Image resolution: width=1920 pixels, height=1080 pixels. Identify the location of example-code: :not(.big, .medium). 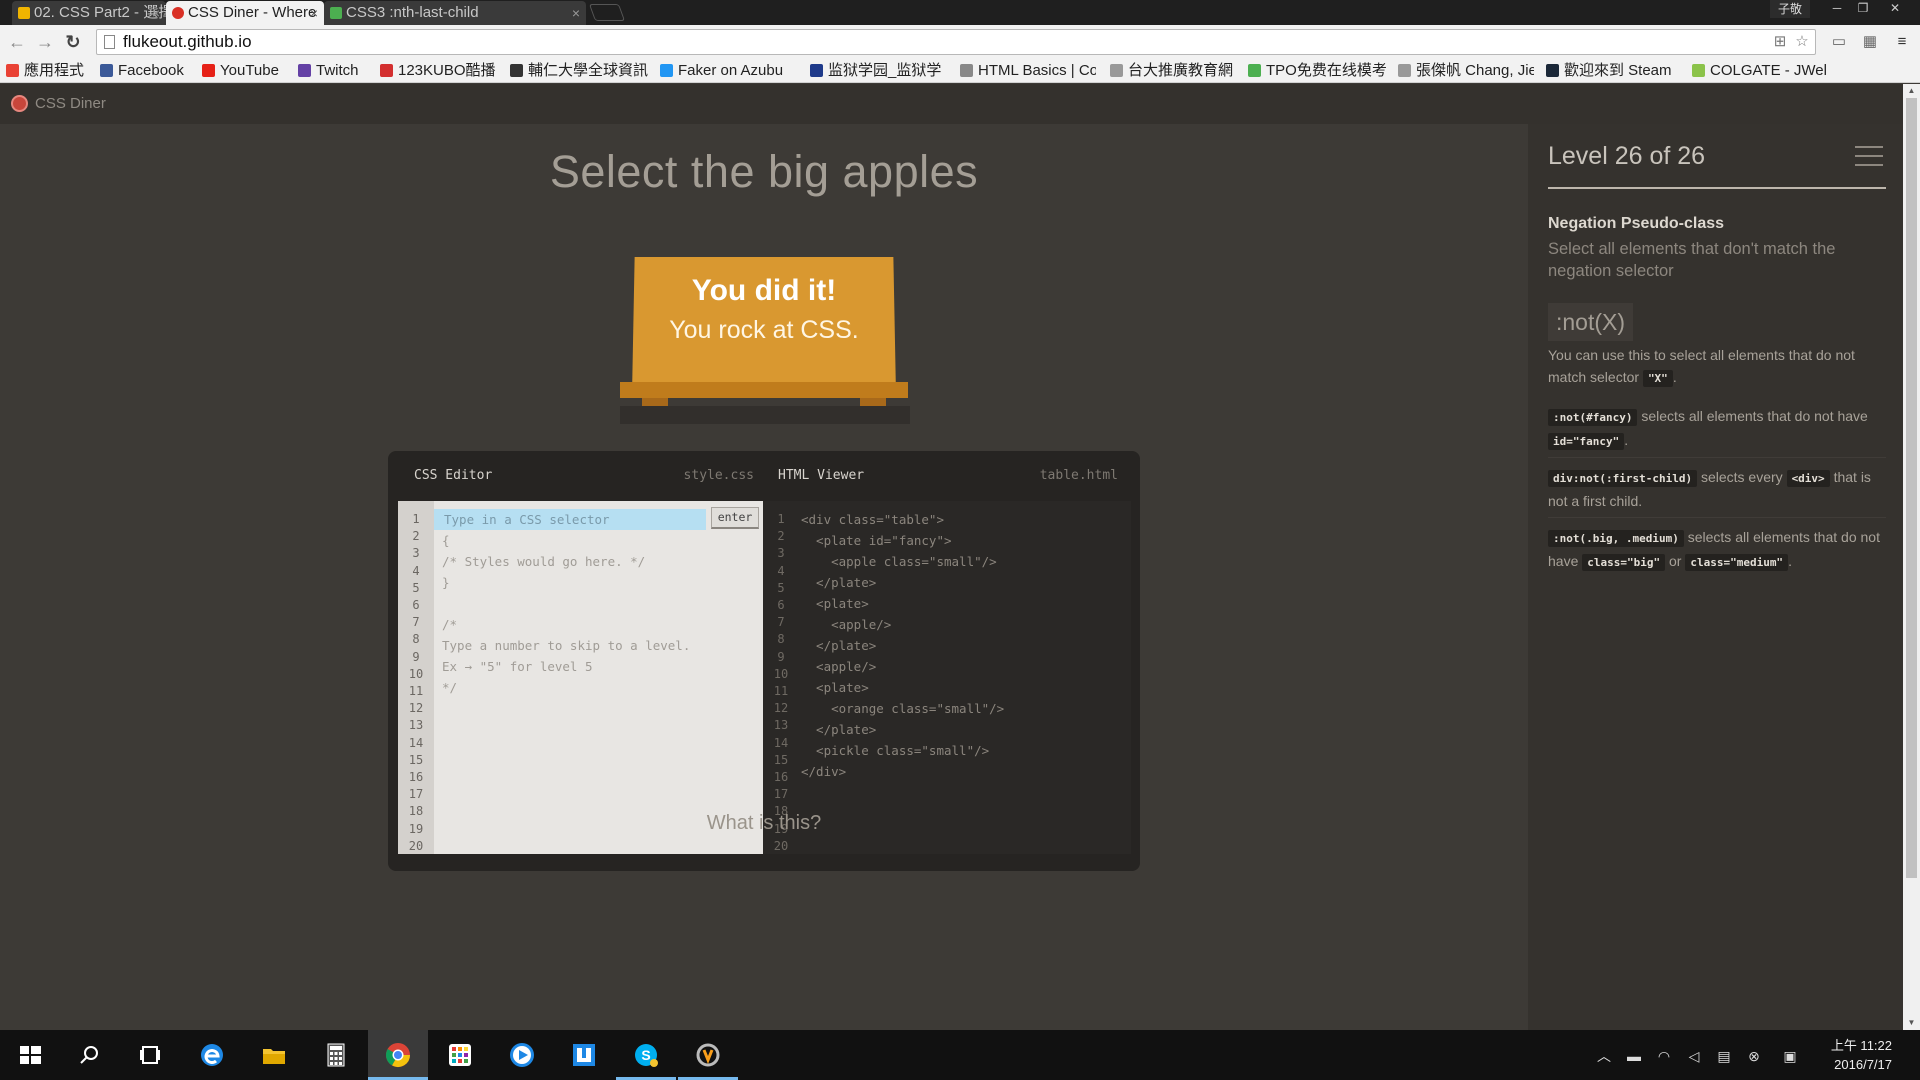
(1616, 538).